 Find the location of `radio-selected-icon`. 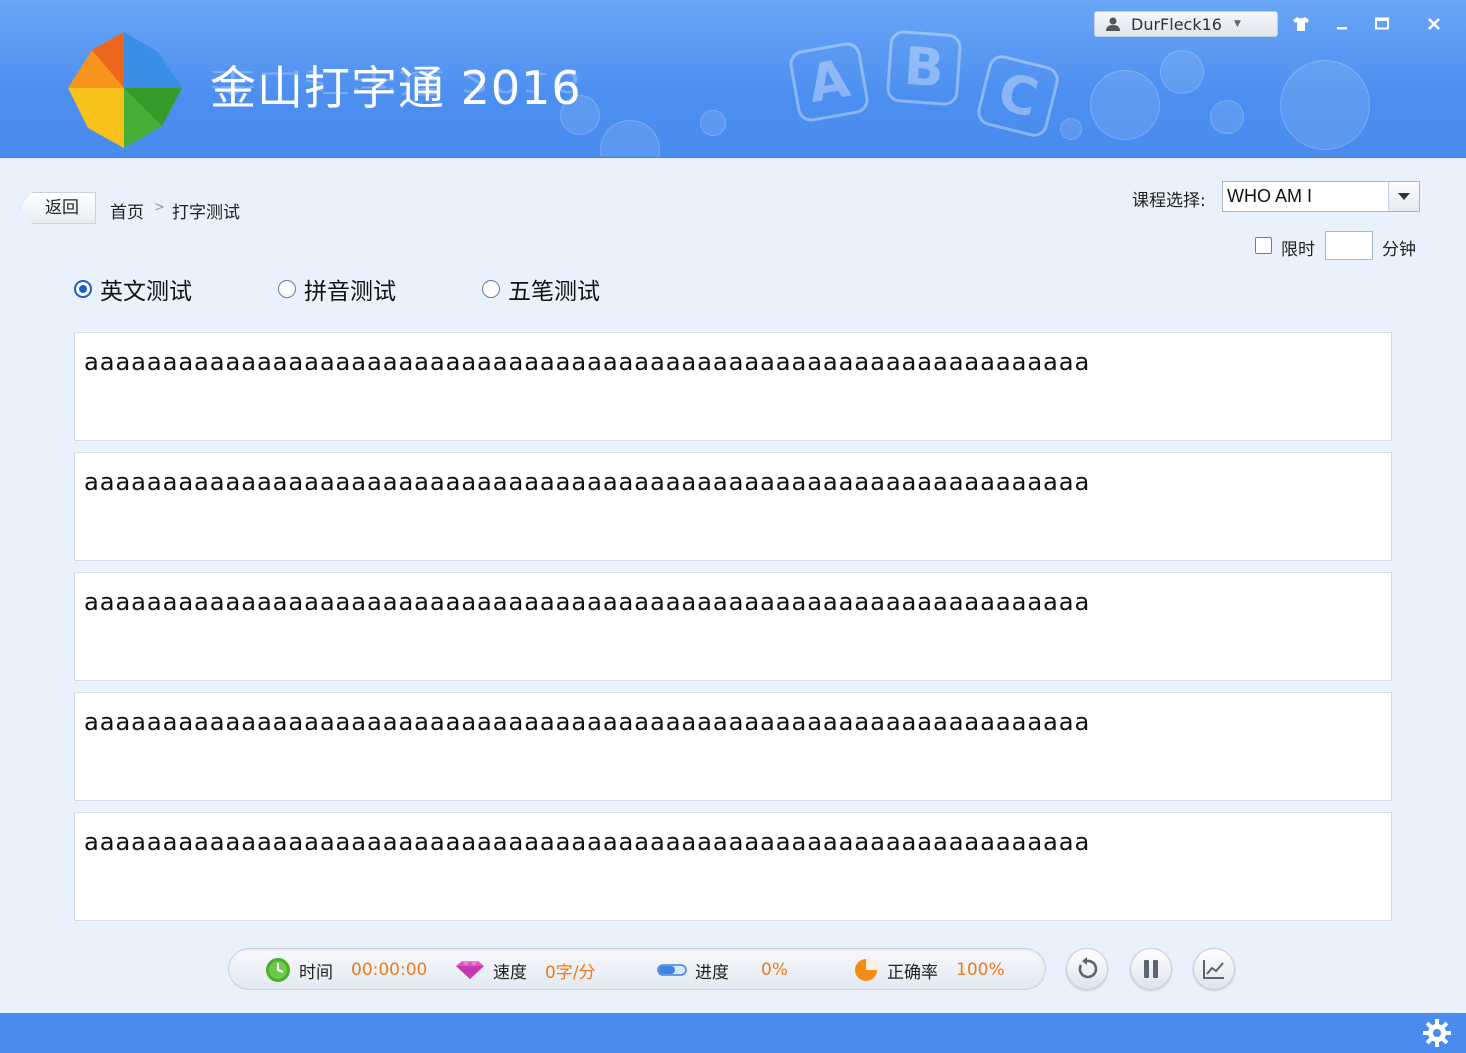

radio-selected-icon is located at coordinates (83, 289).